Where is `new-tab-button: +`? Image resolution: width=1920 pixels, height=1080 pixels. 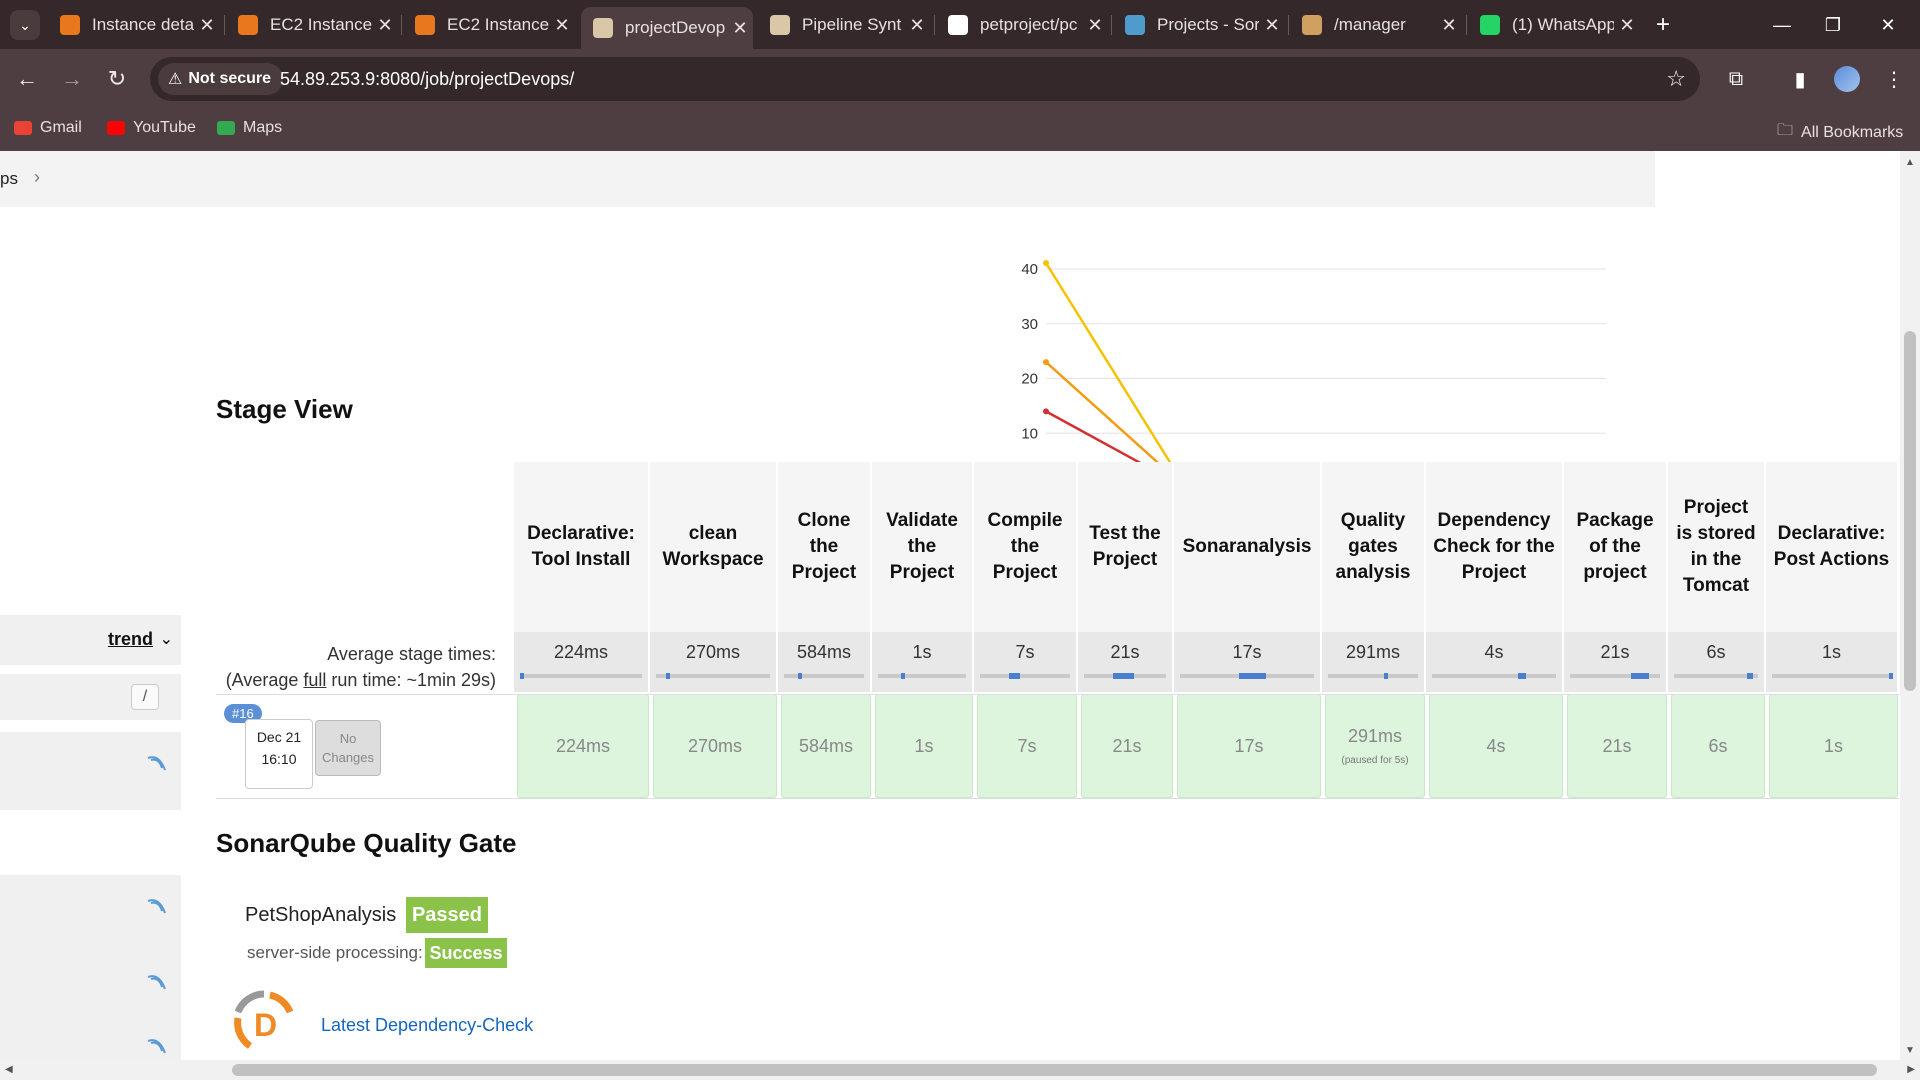 new-tab-button: + is located at coordinates (1663, 25).